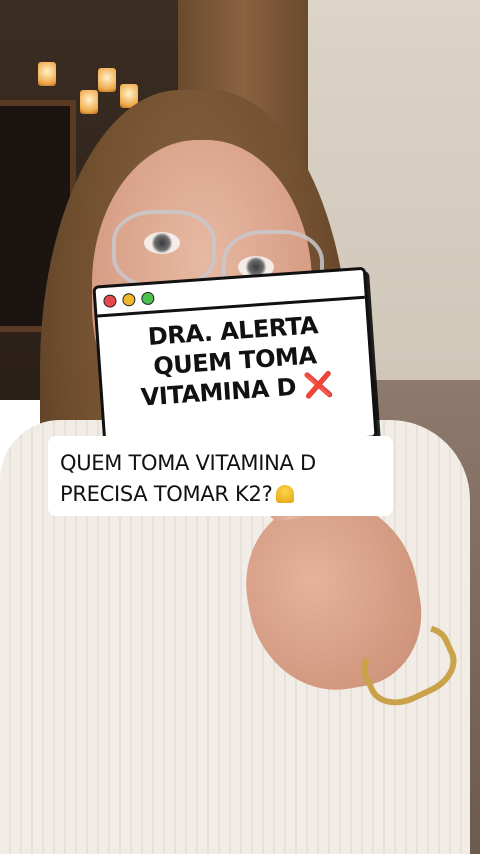  What do you see at coordinates (147, 297) in the screenshot?
I see `maximize-dot-icon` at bounding box center [147, 297].